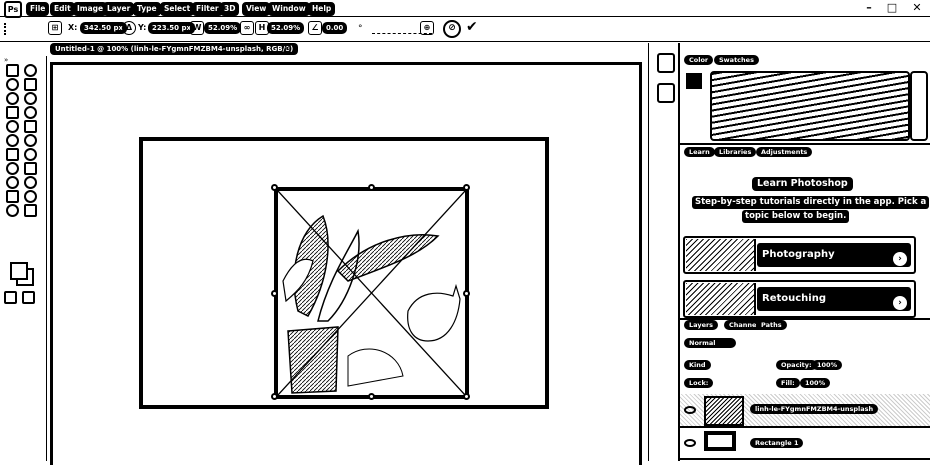 The width and height of the screenshot is (930, 465). I want to click on width-field: 52.09%, so click(223, 28).